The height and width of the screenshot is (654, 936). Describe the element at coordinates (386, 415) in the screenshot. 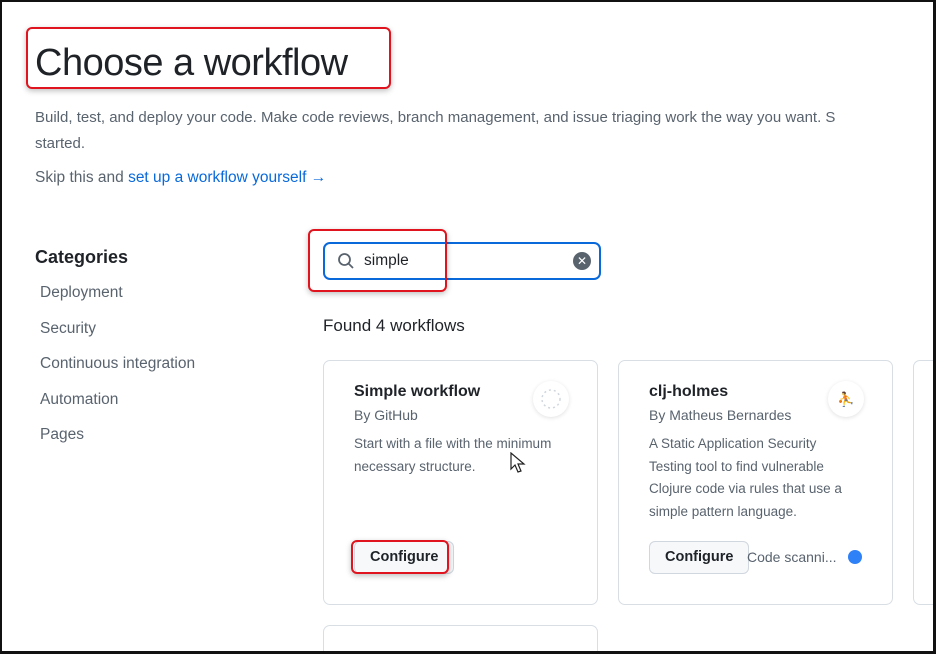

I see `card-author: By GitHub` at that location.